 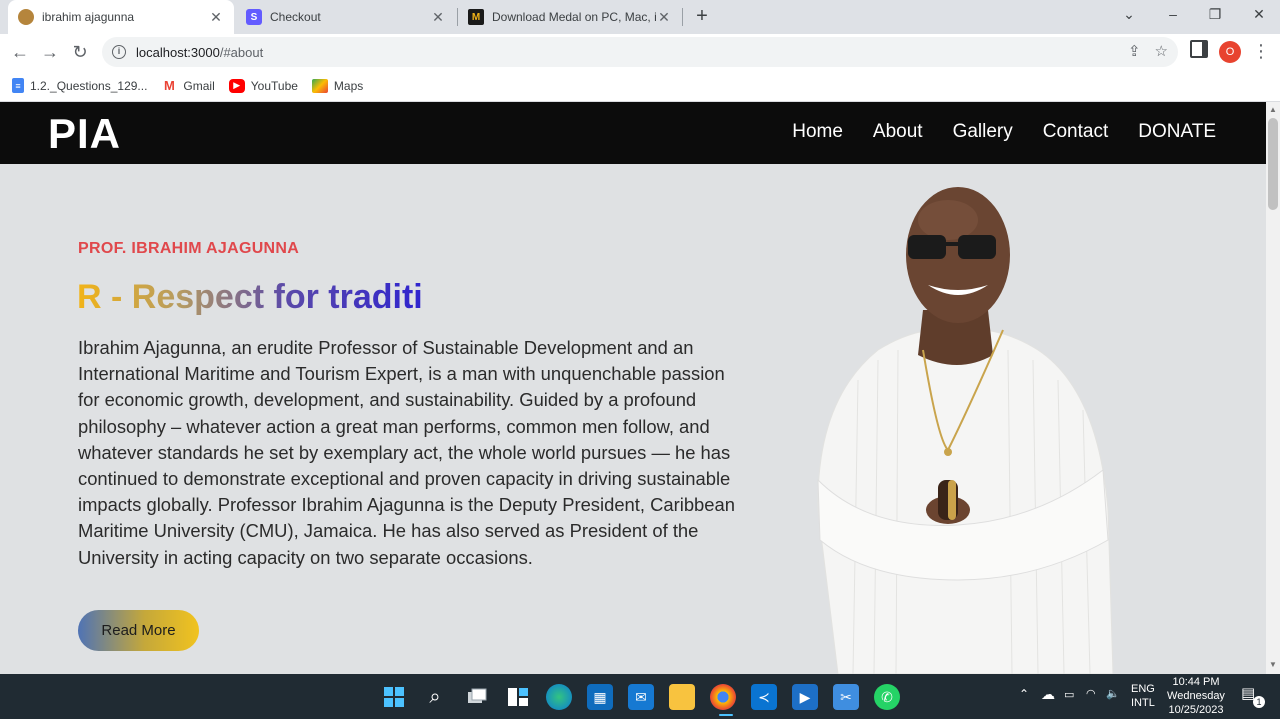 I want to click on clock-date: 10/25/2023, so click(x=1196, y=710).